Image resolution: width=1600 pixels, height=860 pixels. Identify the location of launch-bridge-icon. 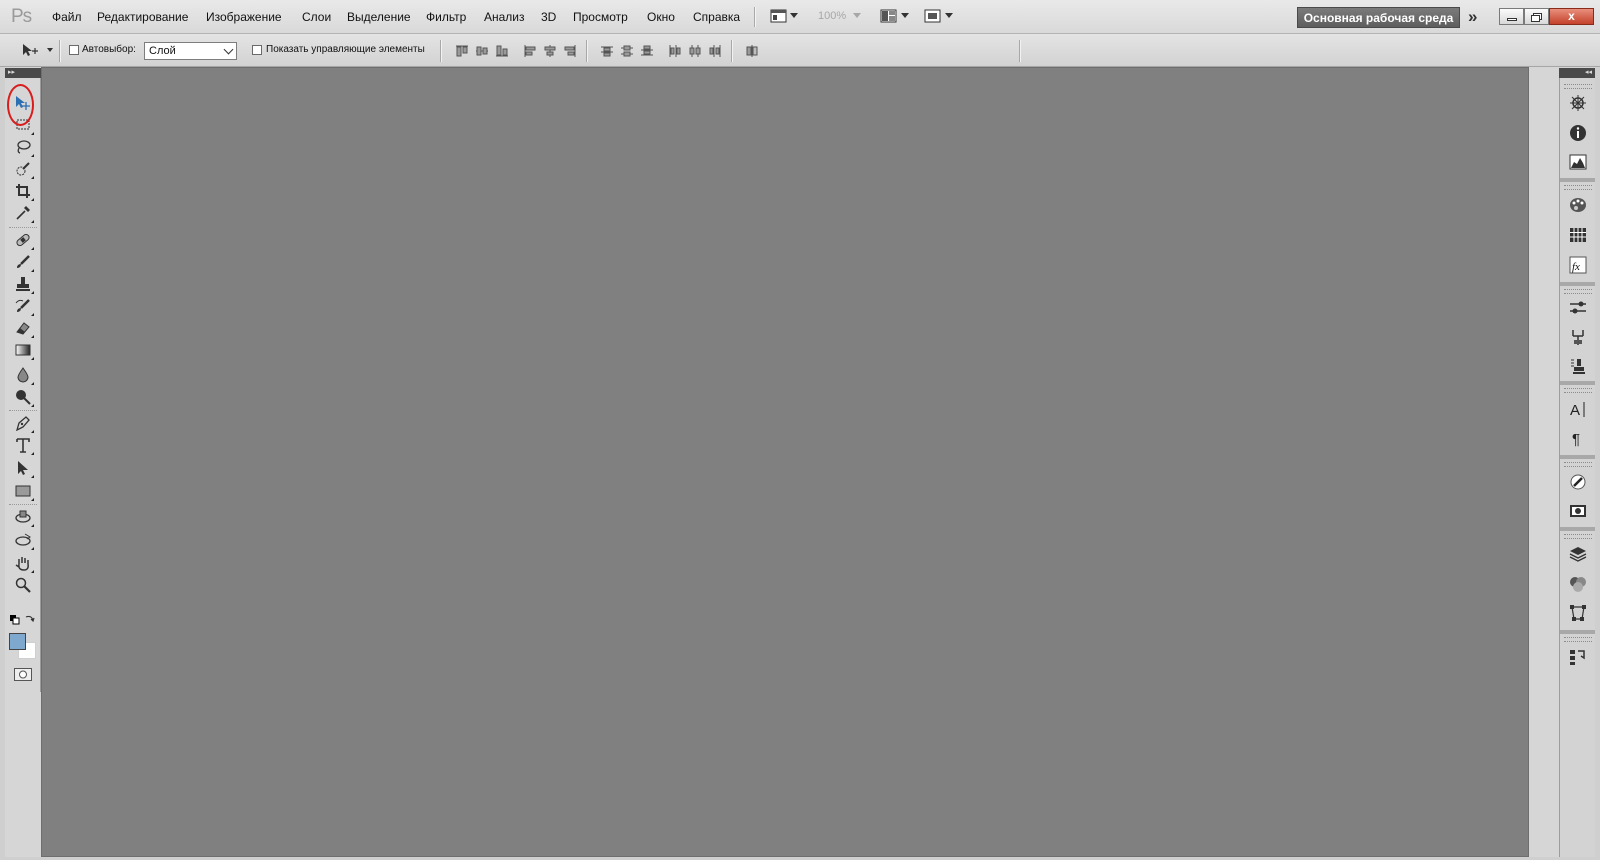
(778, 16).